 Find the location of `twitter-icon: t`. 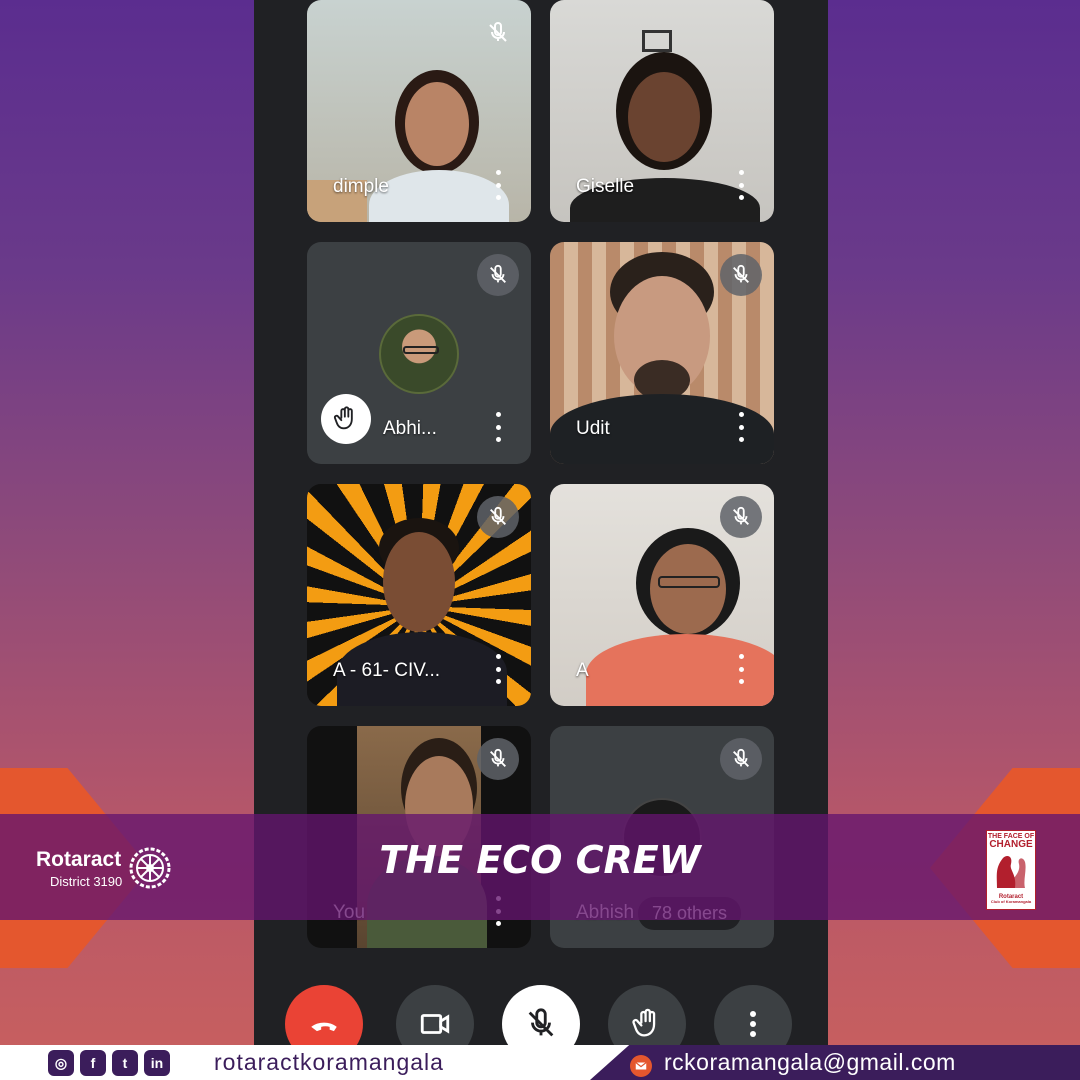

twitter-icon: t is located at coordinates (125, 1063).